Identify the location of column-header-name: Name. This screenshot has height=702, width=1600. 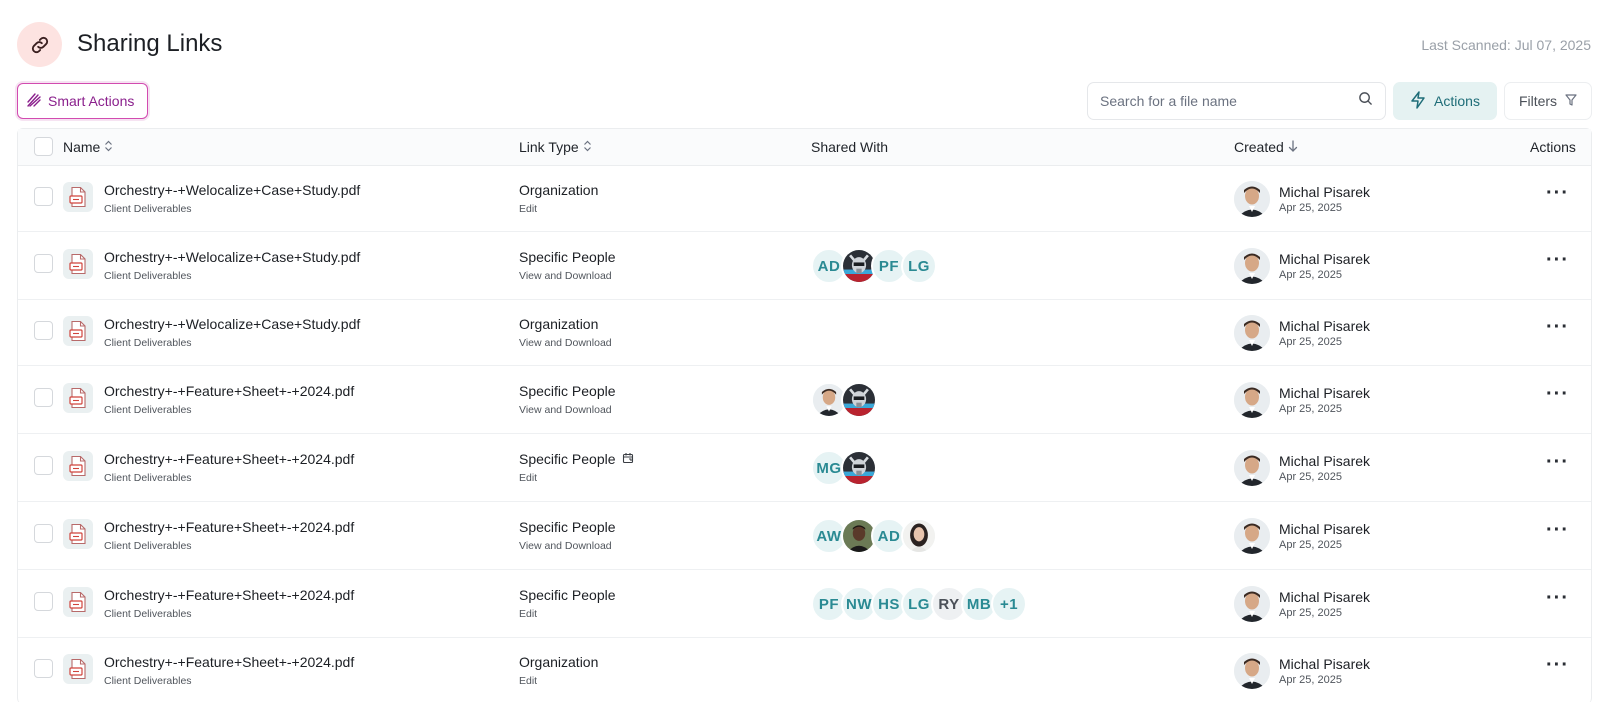
(88, 147).